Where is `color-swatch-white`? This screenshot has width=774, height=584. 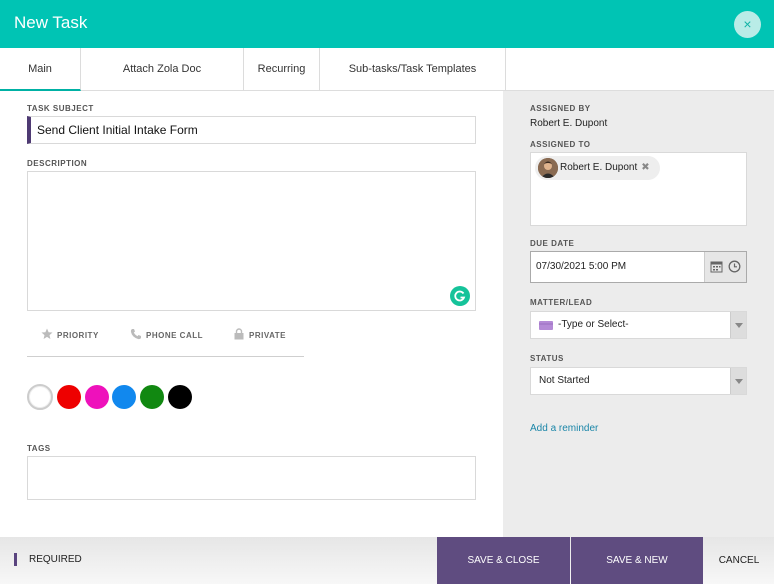
color-swatch-white is located at coordinates (40, 397).